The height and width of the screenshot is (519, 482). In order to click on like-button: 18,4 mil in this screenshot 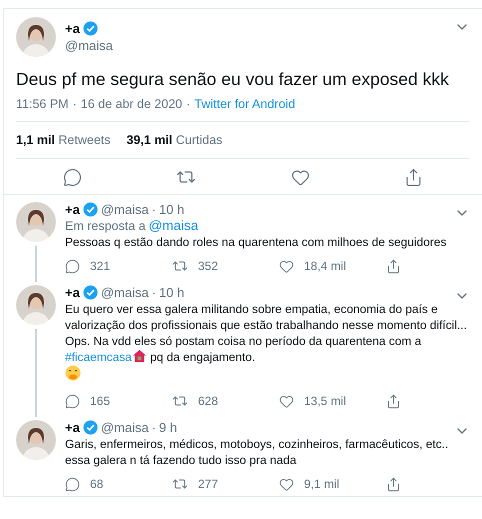, I will do `click(332, 266)`.